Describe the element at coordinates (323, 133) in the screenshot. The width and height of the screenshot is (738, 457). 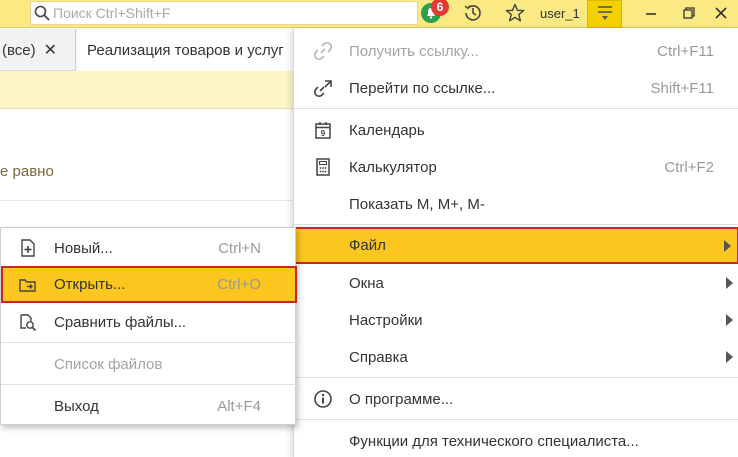
I see `calendar-icon-day: 9` at that location.